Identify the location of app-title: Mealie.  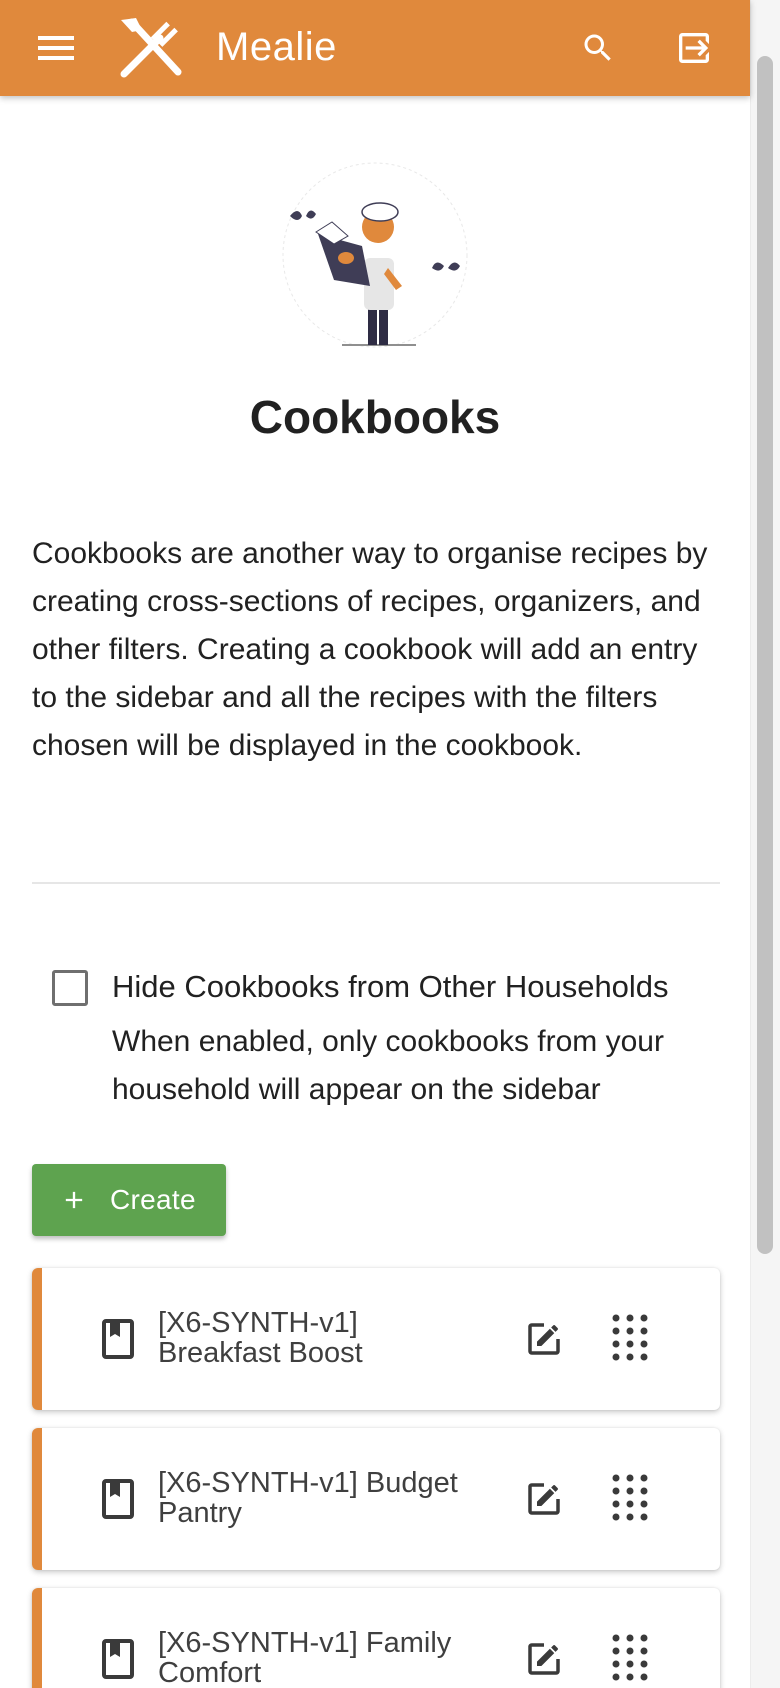
(276, 47).